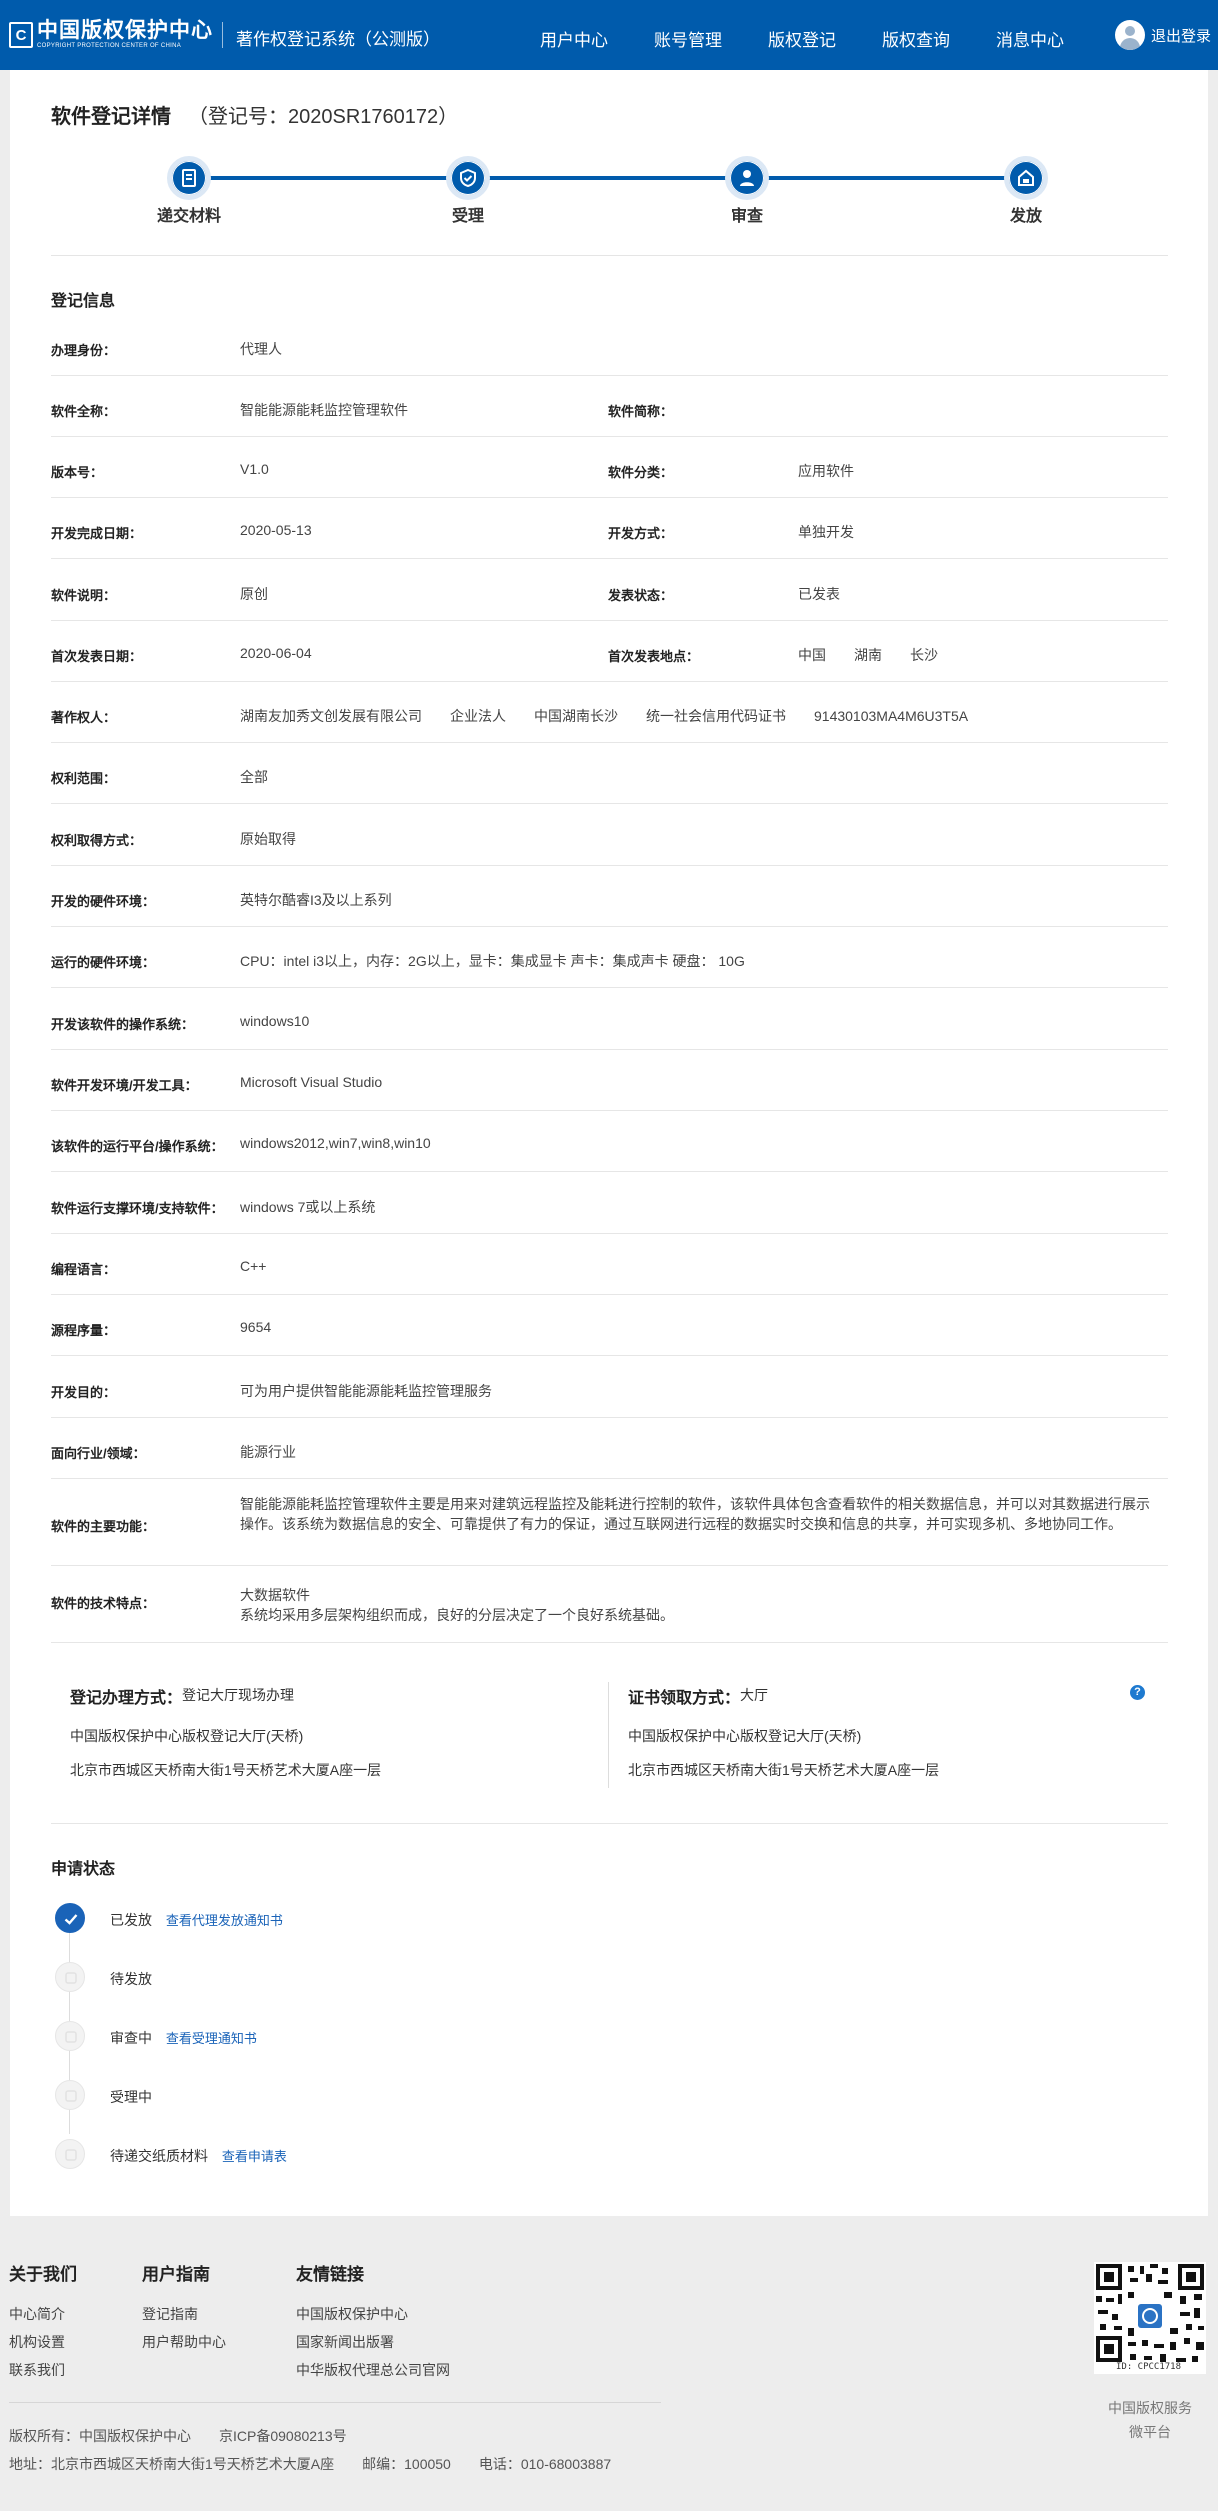  I want to click on logout-button: 退出登录, so click(1163, 35).